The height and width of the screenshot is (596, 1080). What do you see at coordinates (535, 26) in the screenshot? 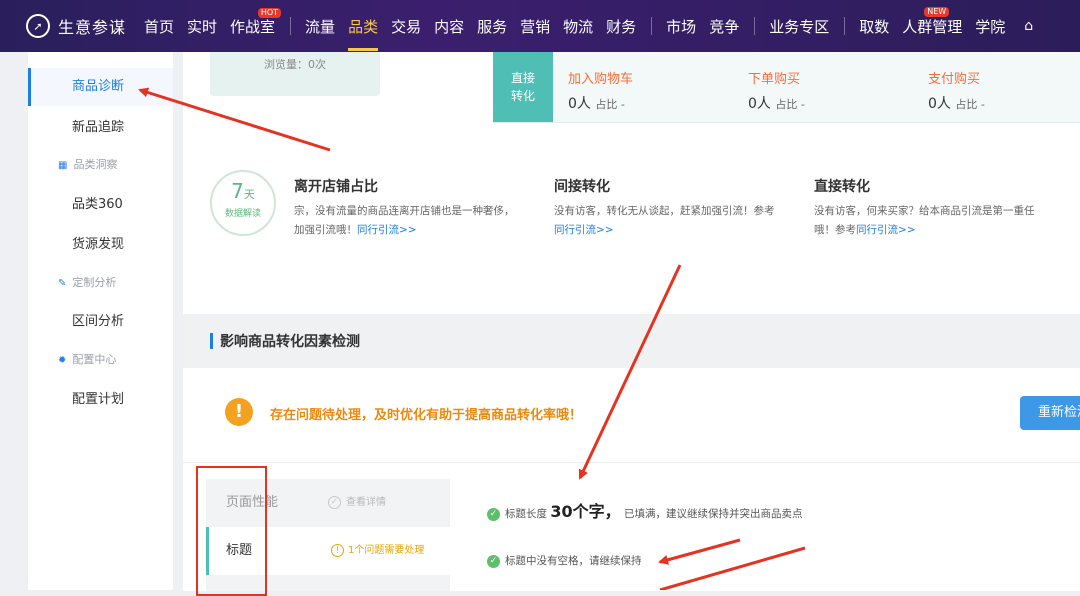
I see `nav-item-marketing: 营销` at bounding box center [535, 26].